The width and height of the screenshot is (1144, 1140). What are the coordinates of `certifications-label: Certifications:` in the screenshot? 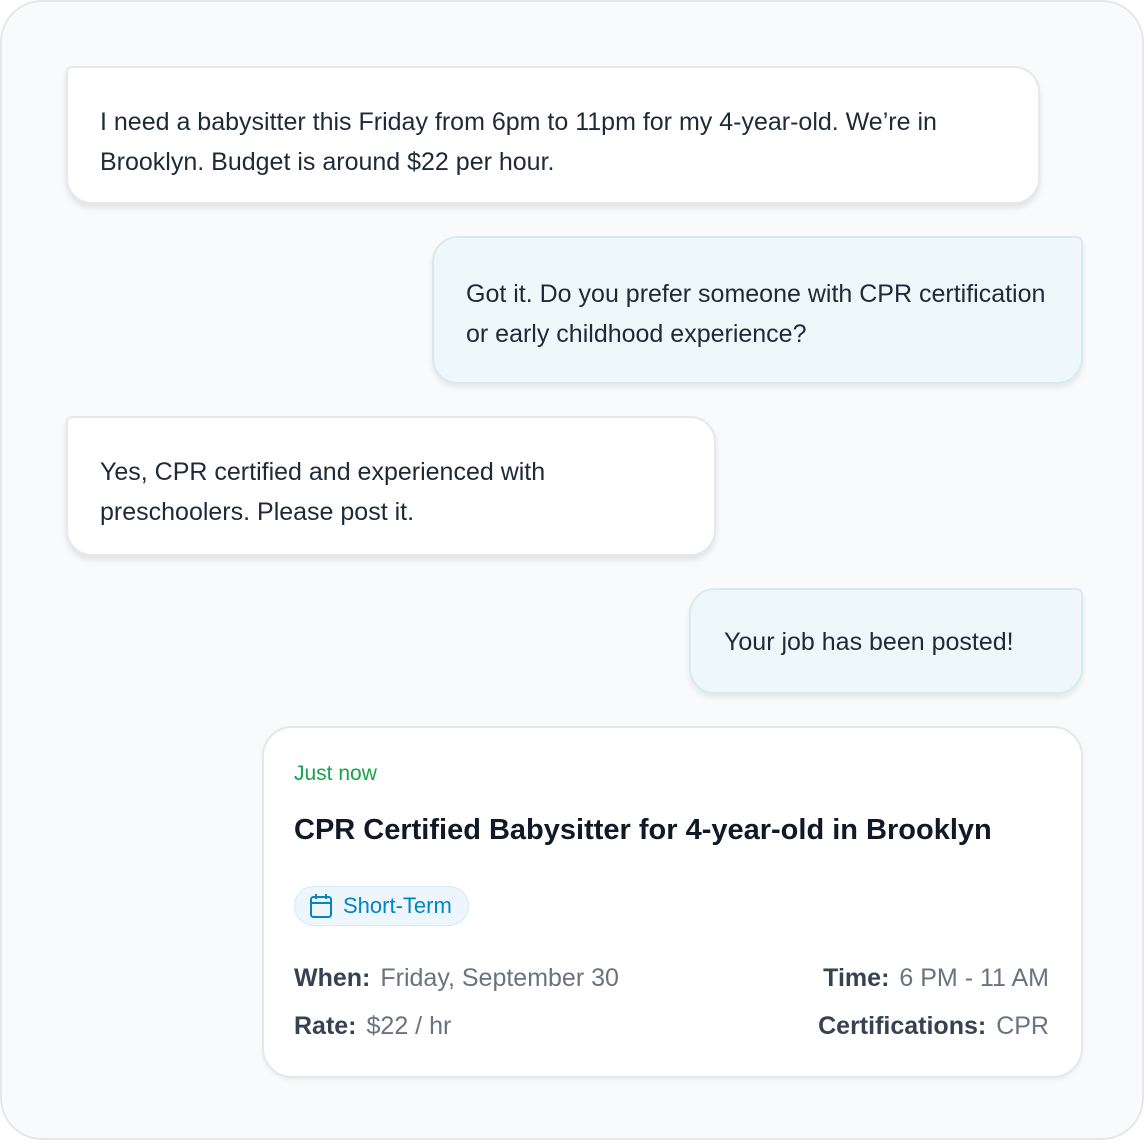 It's located at (902, 1026).